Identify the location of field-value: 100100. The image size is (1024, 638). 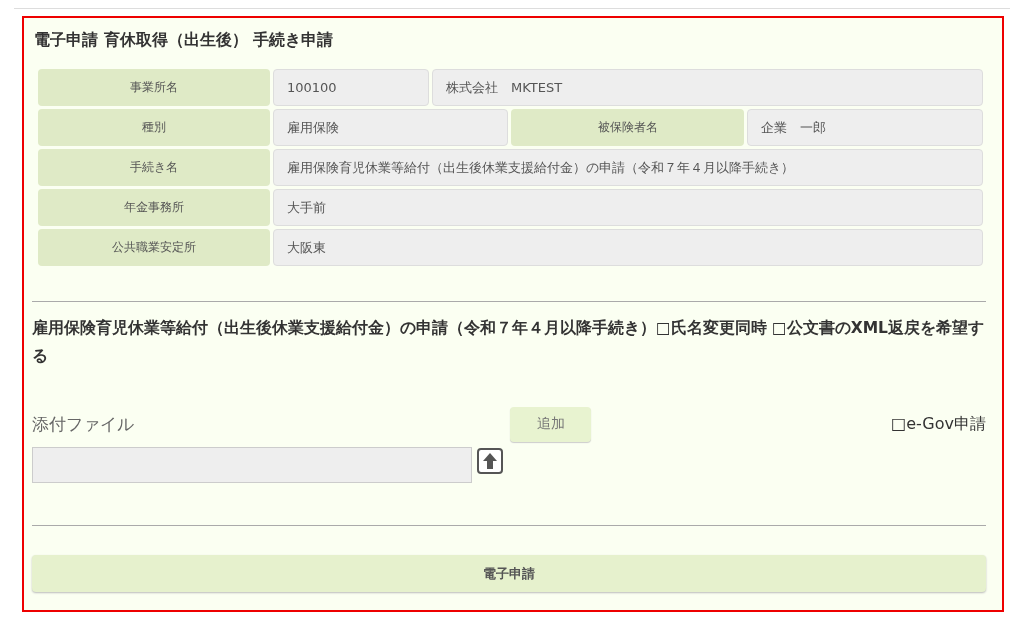
(351, 87).